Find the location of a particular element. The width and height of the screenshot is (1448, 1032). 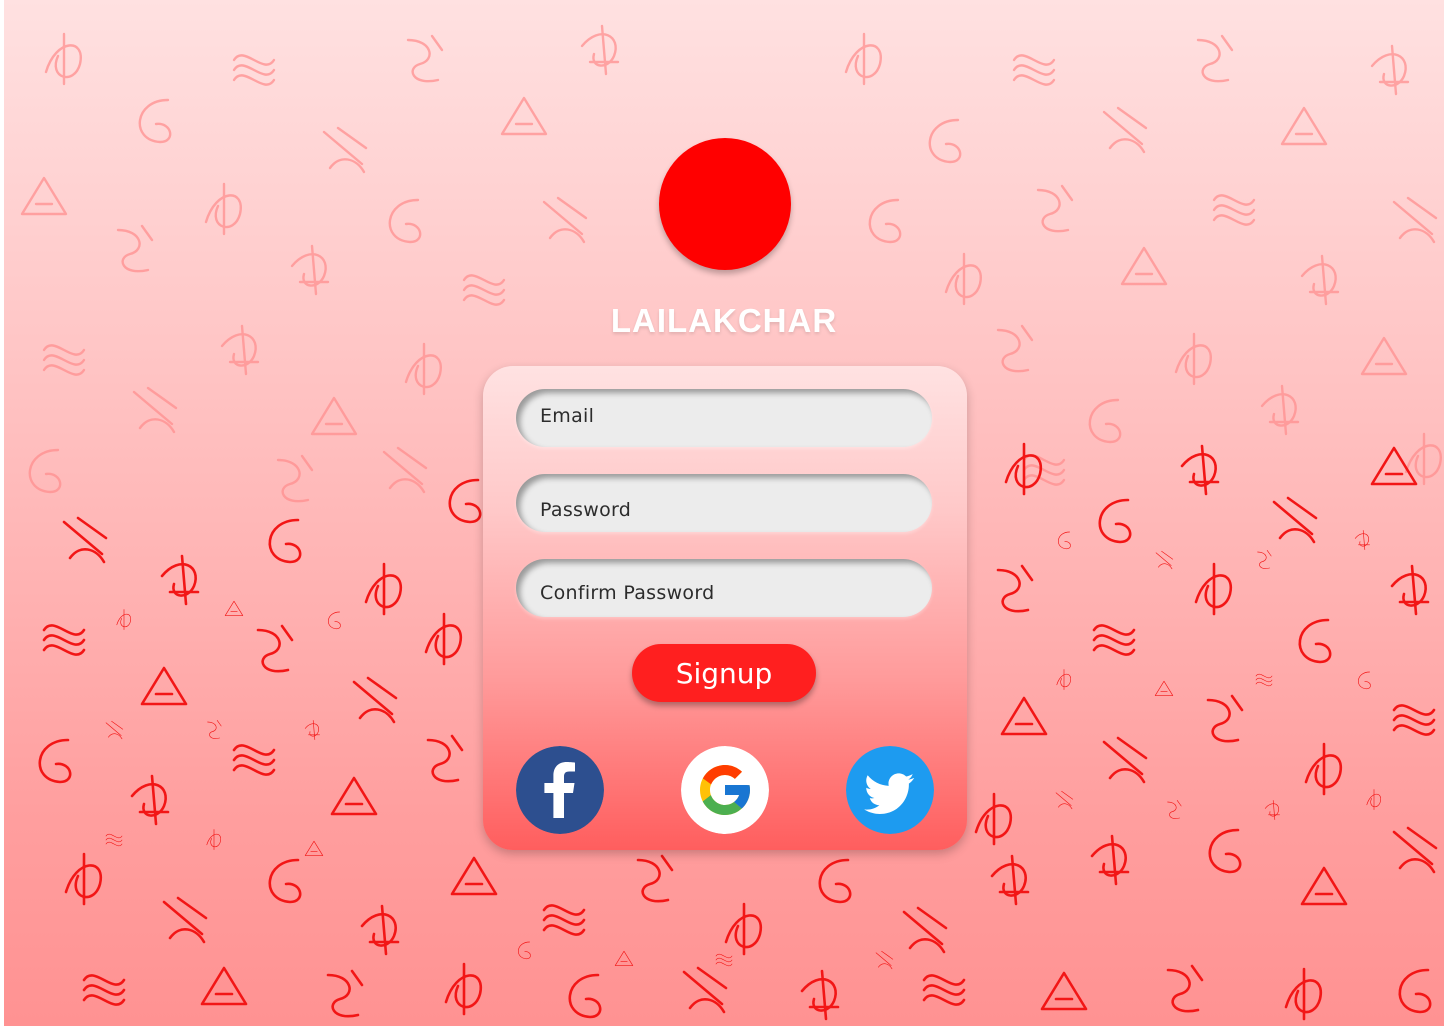

twitter-icon is located at coordinates (890, 790).